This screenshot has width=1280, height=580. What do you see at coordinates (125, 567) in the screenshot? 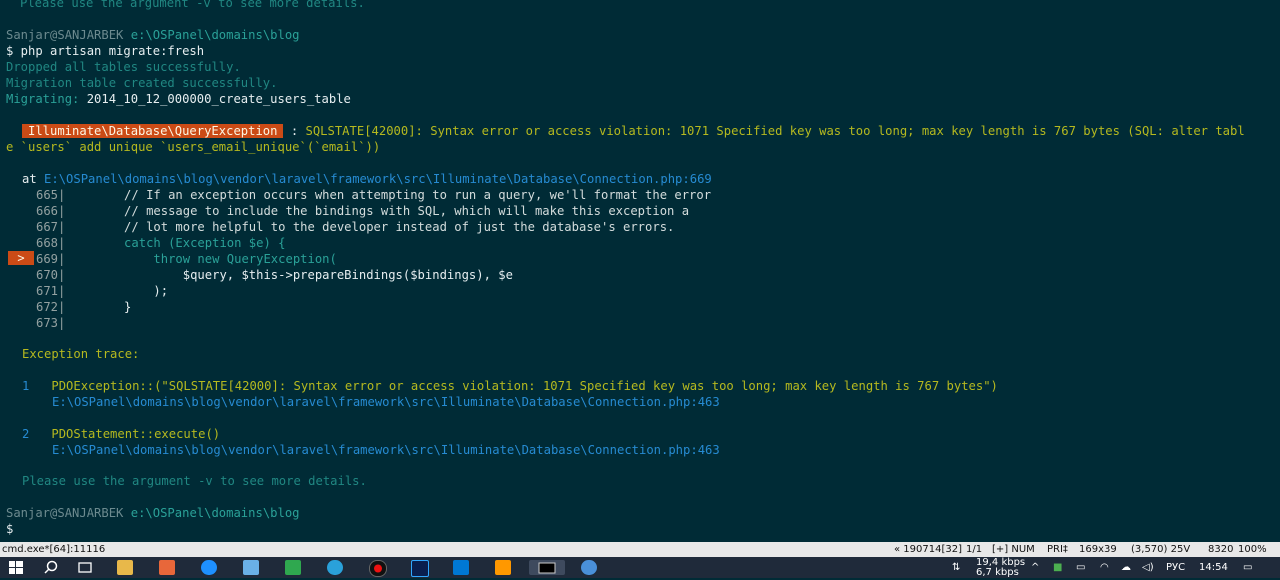
I see `file-explorer-icon` at bounding box center [125, 567].